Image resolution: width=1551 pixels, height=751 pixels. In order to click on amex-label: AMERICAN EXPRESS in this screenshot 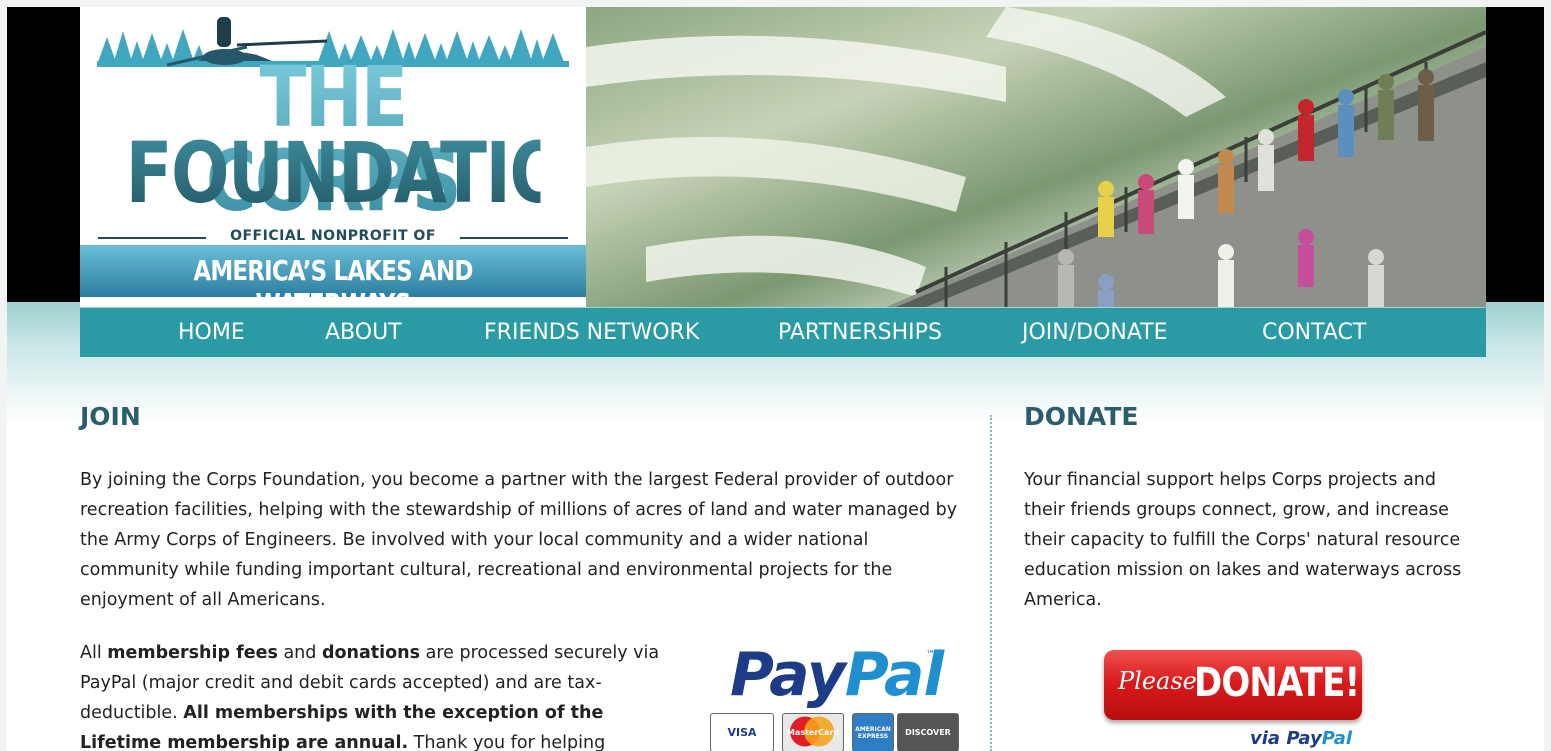, I will do `click(873, 732)`.